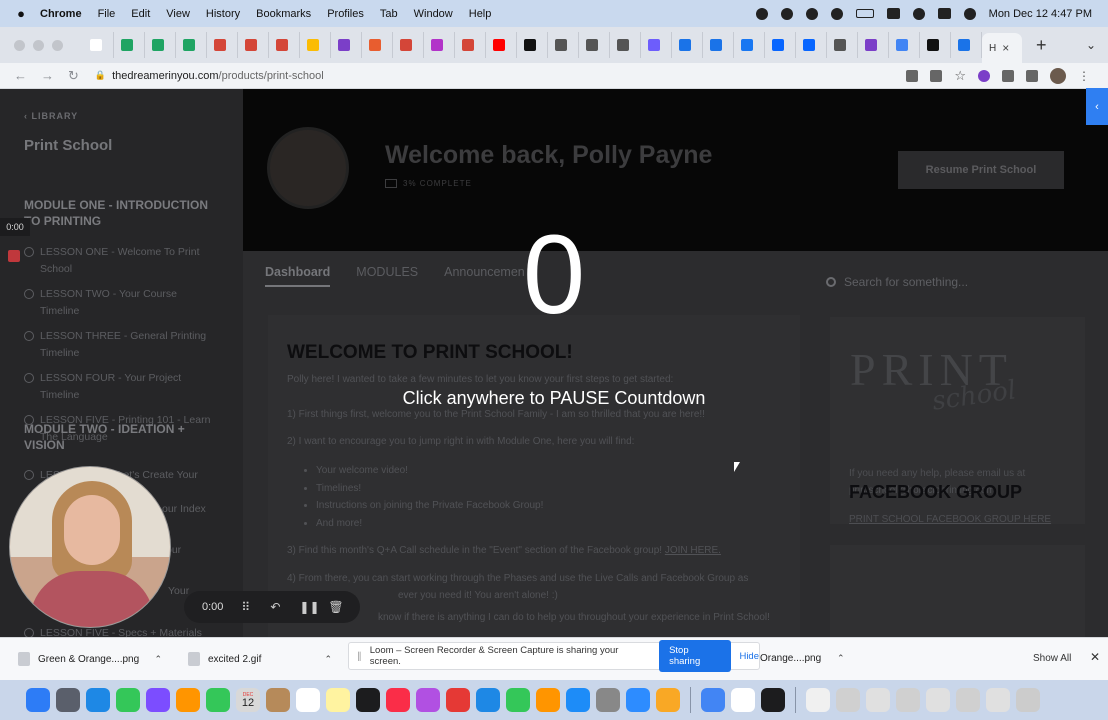 The image size is (1108, 720). What do you see at coordinates (21, 13) in the screenshot?
I see `apple-menu-icon: ●` at bounding box center [21, 13].